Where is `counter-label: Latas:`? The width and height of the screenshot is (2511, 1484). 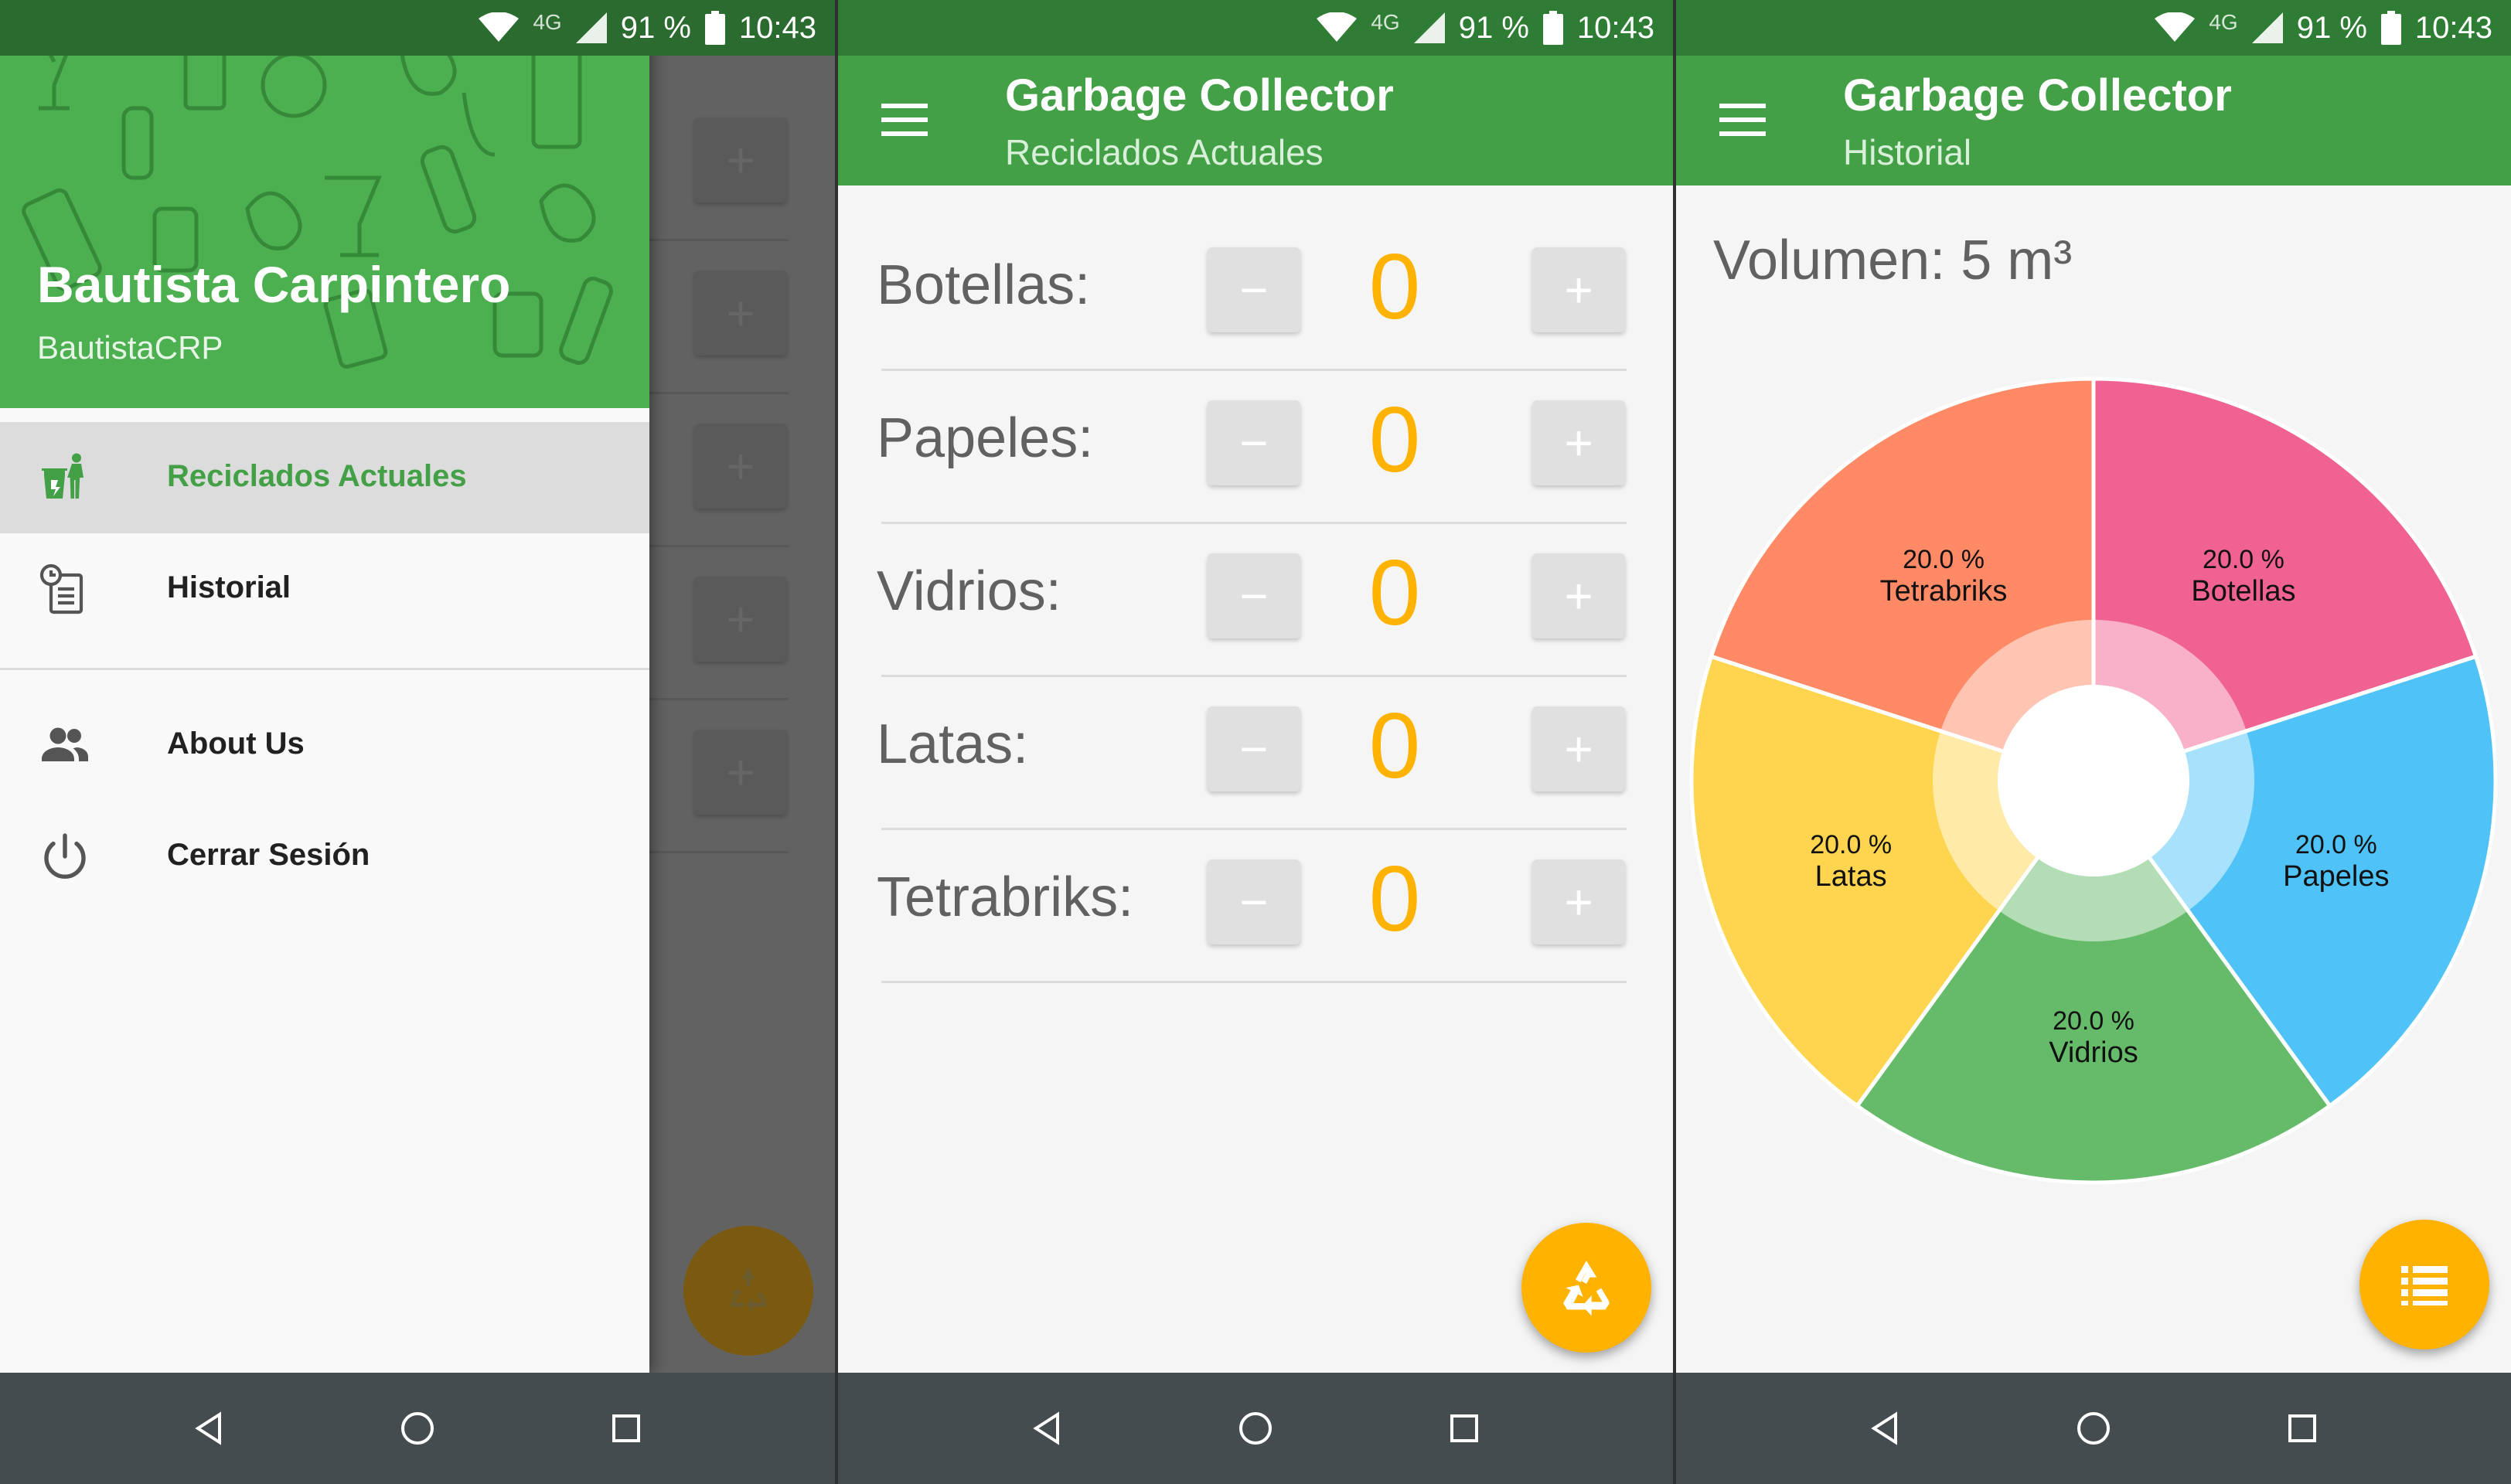
counter-label: Latas: is located at coordinates (953, 744).